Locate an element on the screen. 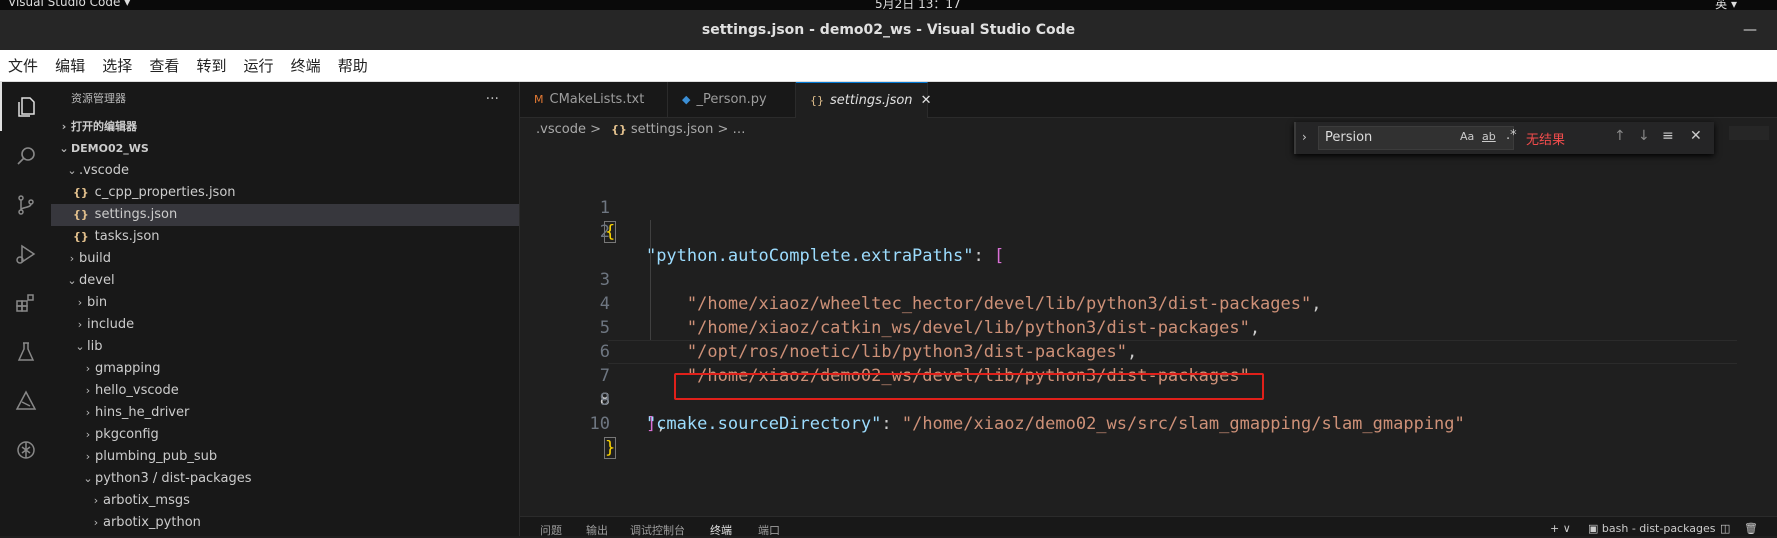  tree-item-arbotix-msgs: › arbotix_msgs is located at coordinates (285, 501).